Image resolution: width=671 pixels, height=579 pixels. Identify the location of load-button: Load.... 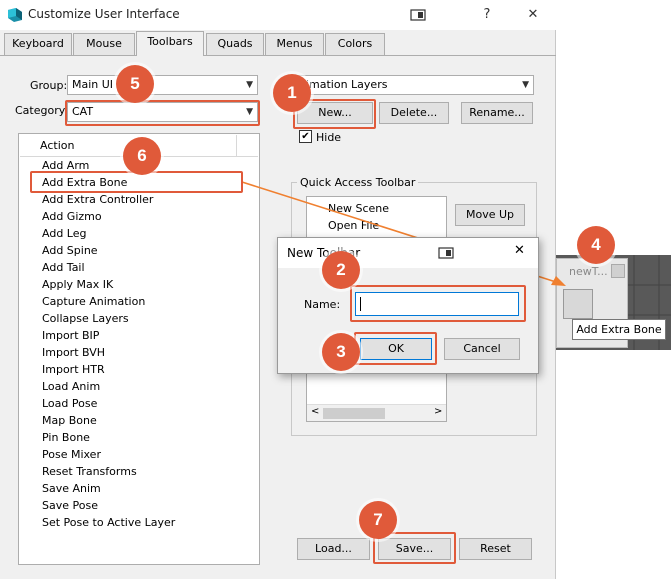
(333, 549).